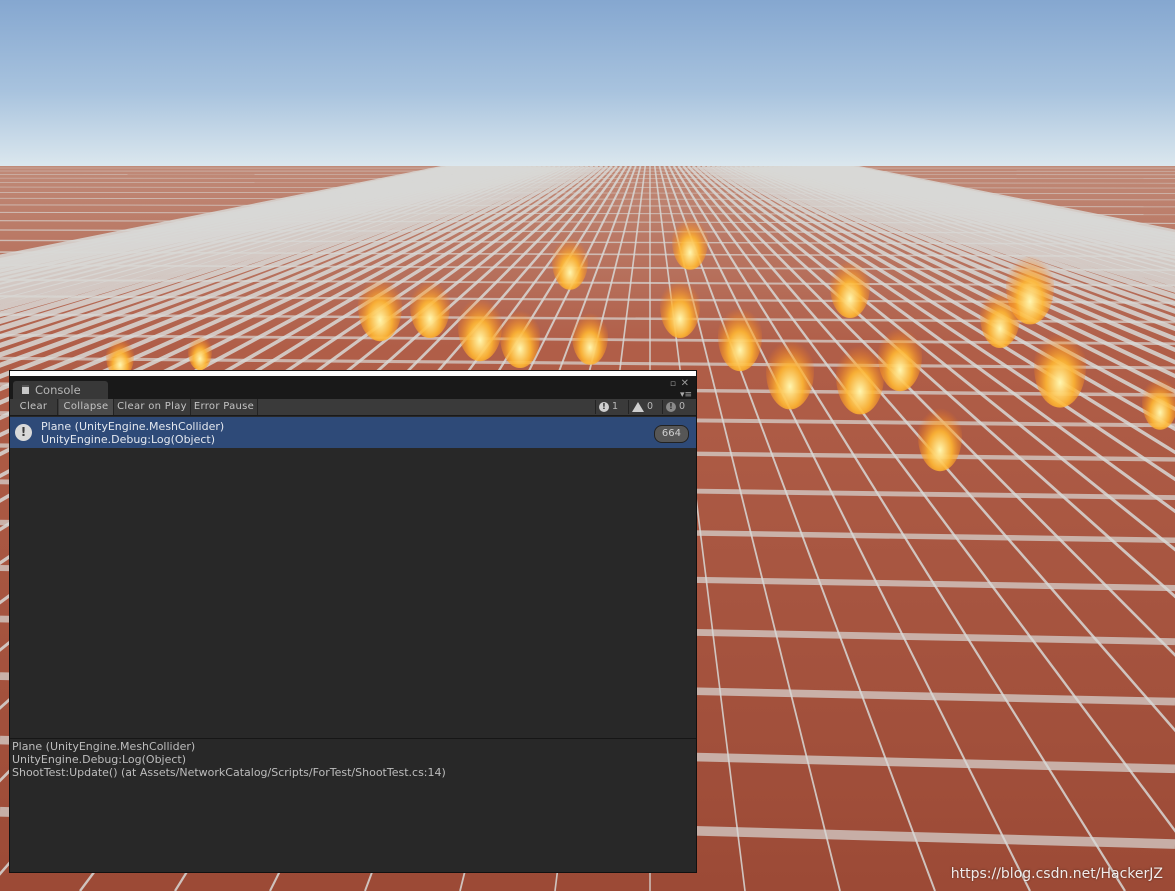 The width and height of the screenshot is (1175, 891). What do you see at coordinates (682, 406) in the screenshot?
I see `error-count: 0` at bounding box center [682, 406].